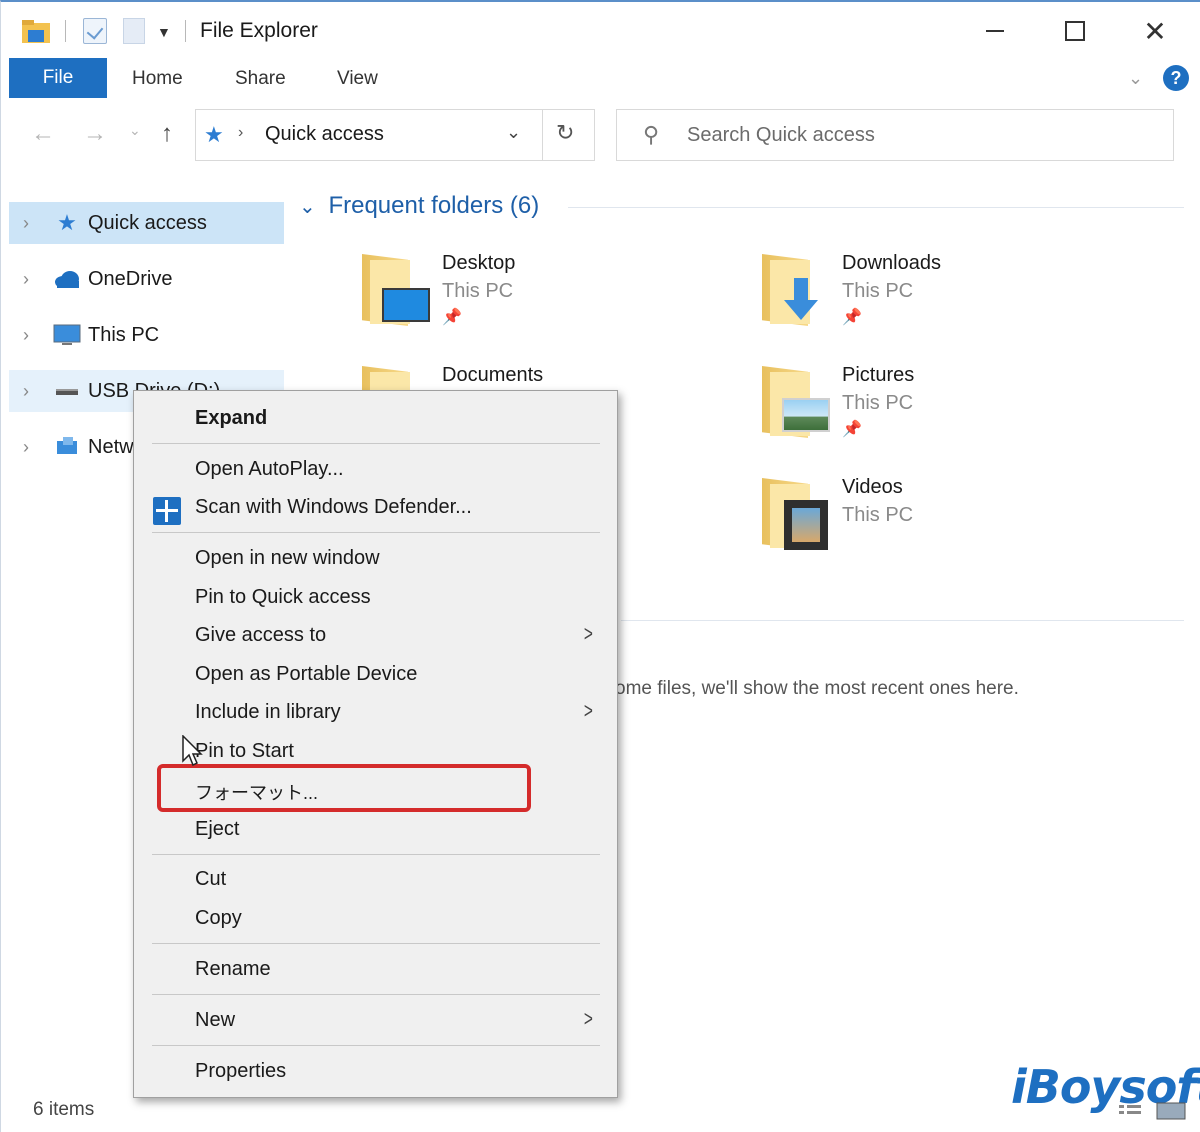 Image resolution: width=1200 pixels, height=1132 pixels. Describe the element at coordinates (192, 751) in the screenshot. I see `mouse-cursor-icon` at that location.